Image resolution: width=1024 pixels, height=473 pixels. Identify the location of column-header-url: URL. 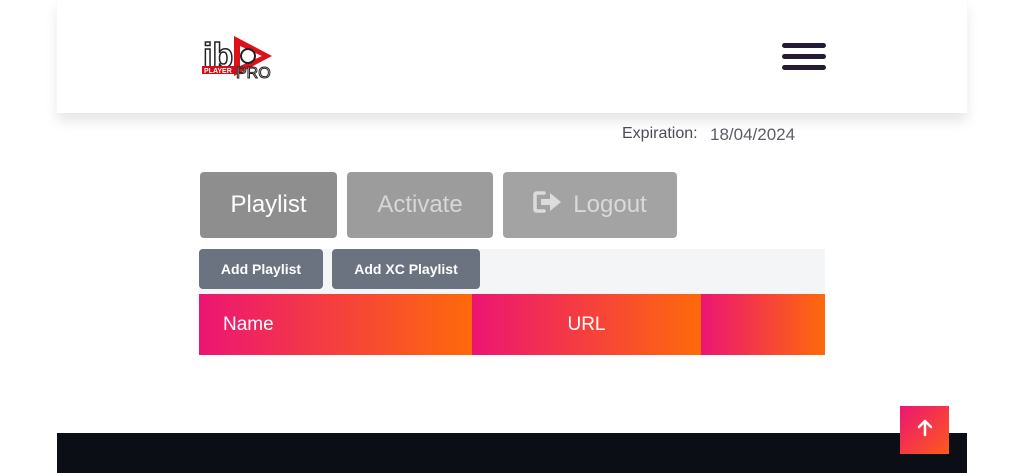
(586, 324).